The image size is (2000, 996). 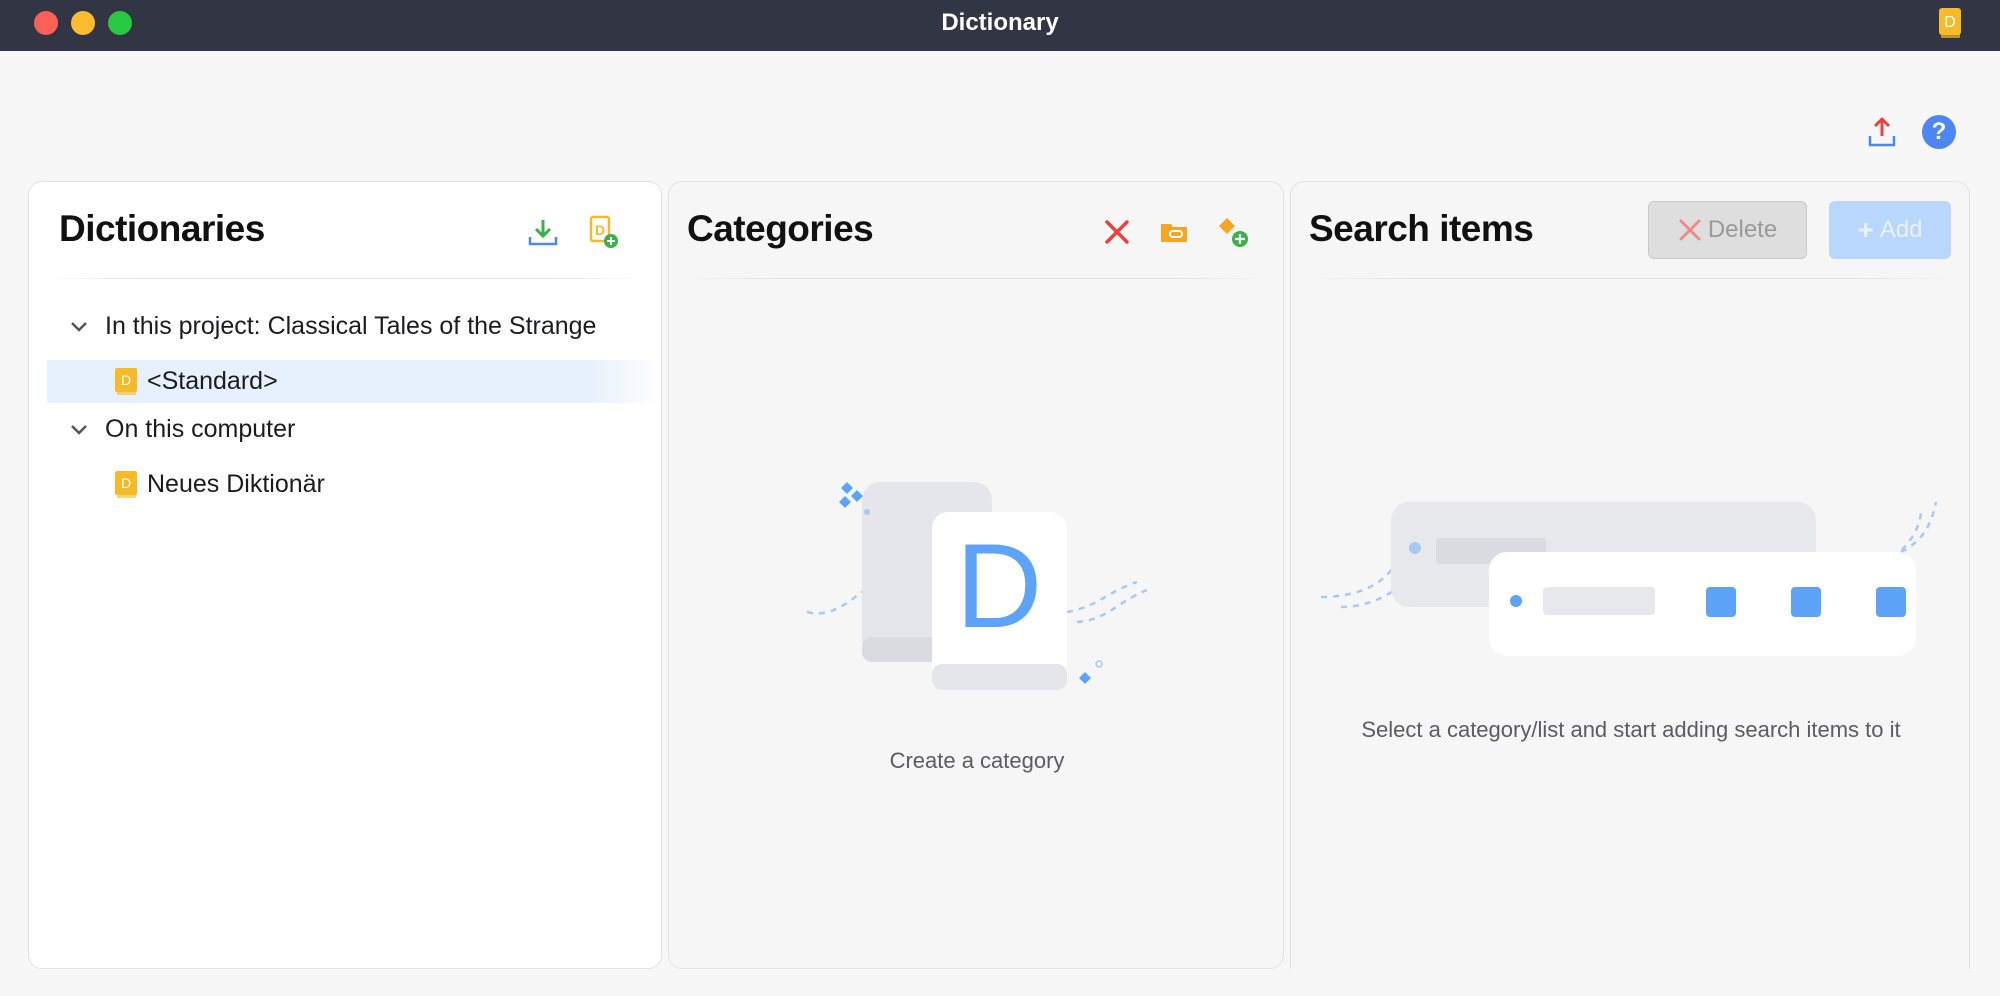 What do you see at coordinates (1939, 132) in the screenshot?
I see `help-icon: ?` at bounding box center [1939, 132].